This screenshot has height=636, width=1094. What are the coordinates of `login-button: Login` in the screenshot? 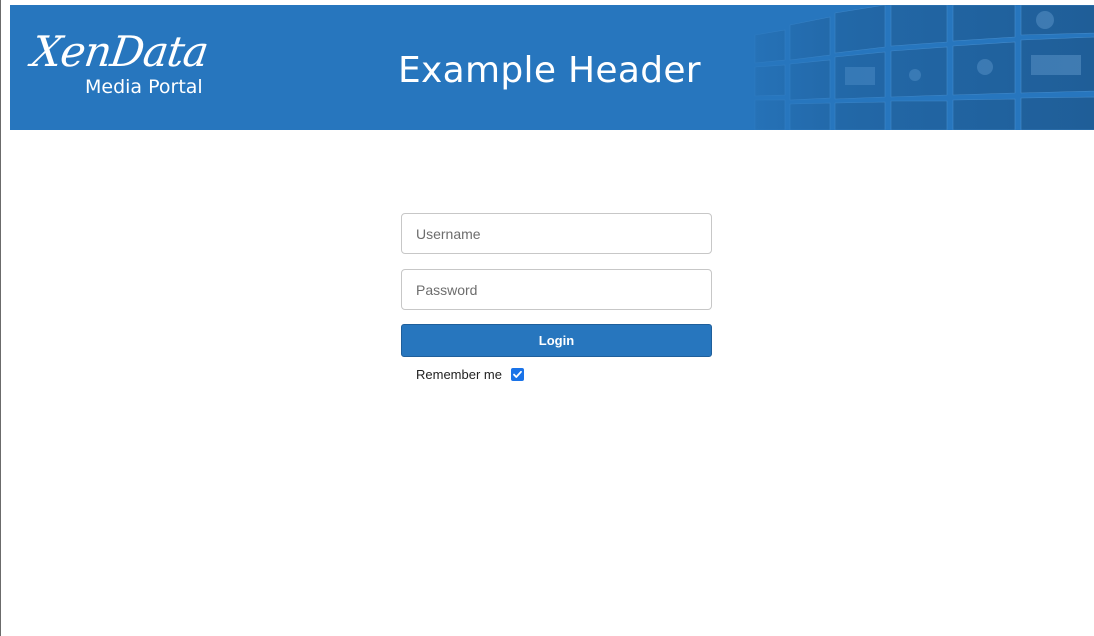 It's located at (556, 340).